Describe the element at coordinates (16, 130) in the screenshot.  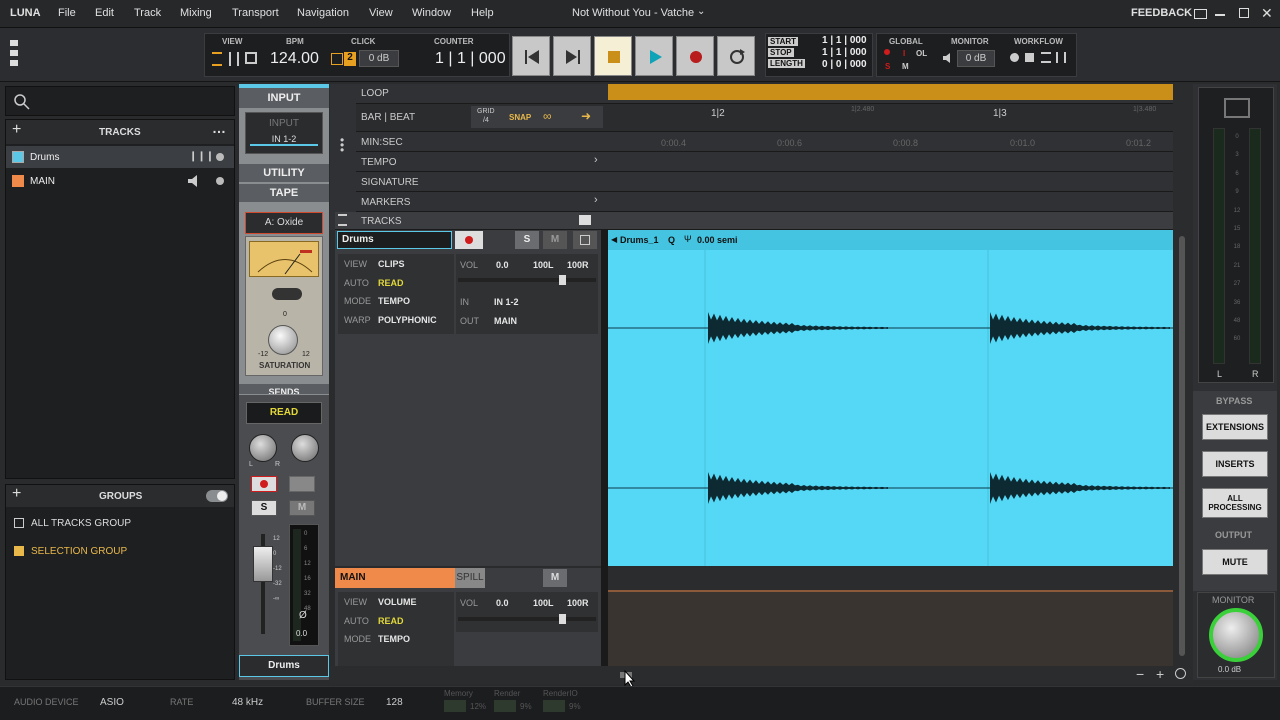
I see `add-track-button: +` at that location.